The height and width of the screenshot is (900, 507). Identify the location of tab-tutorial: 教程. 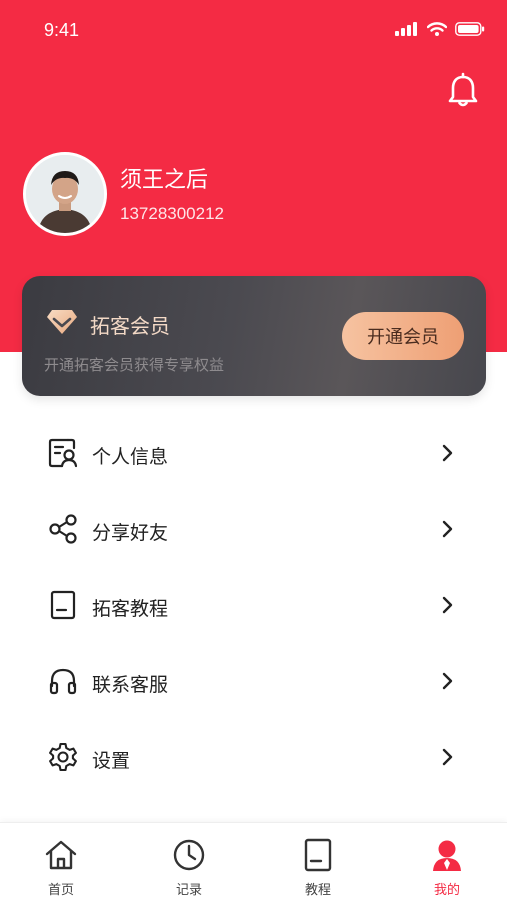
(318, 866).